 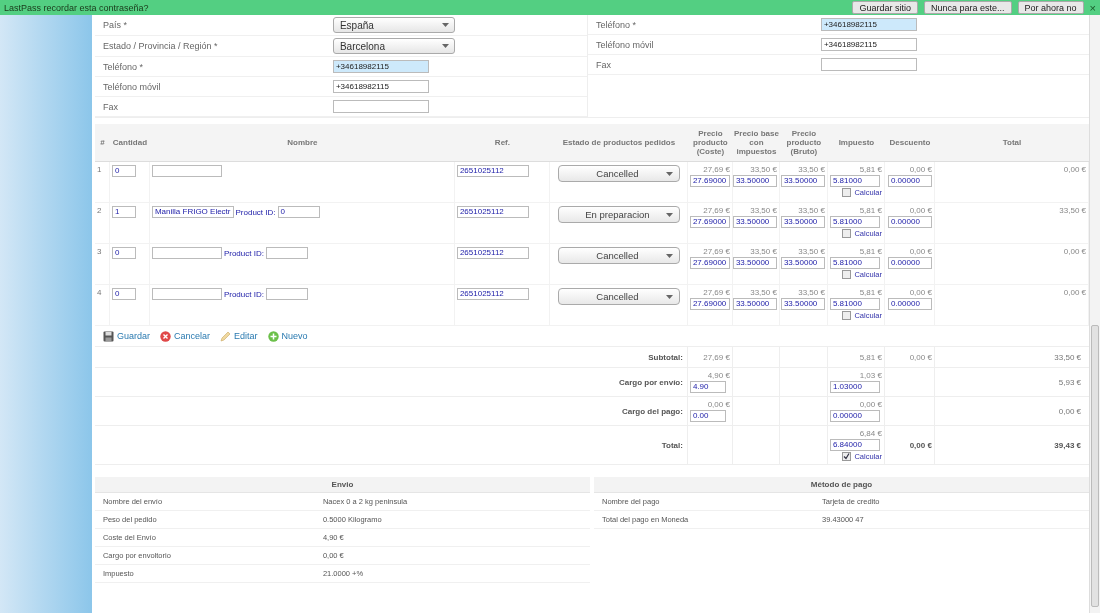 What do you see at coordinates (854, 416) in the screenshot?
I see `tax-field: 0.00000` at bounding box center [854, 416].